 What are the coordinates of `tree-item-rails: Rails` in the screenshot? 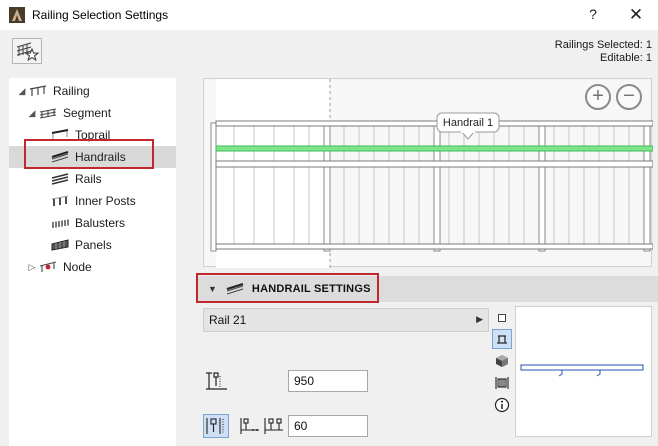 It's located at (92, 179).